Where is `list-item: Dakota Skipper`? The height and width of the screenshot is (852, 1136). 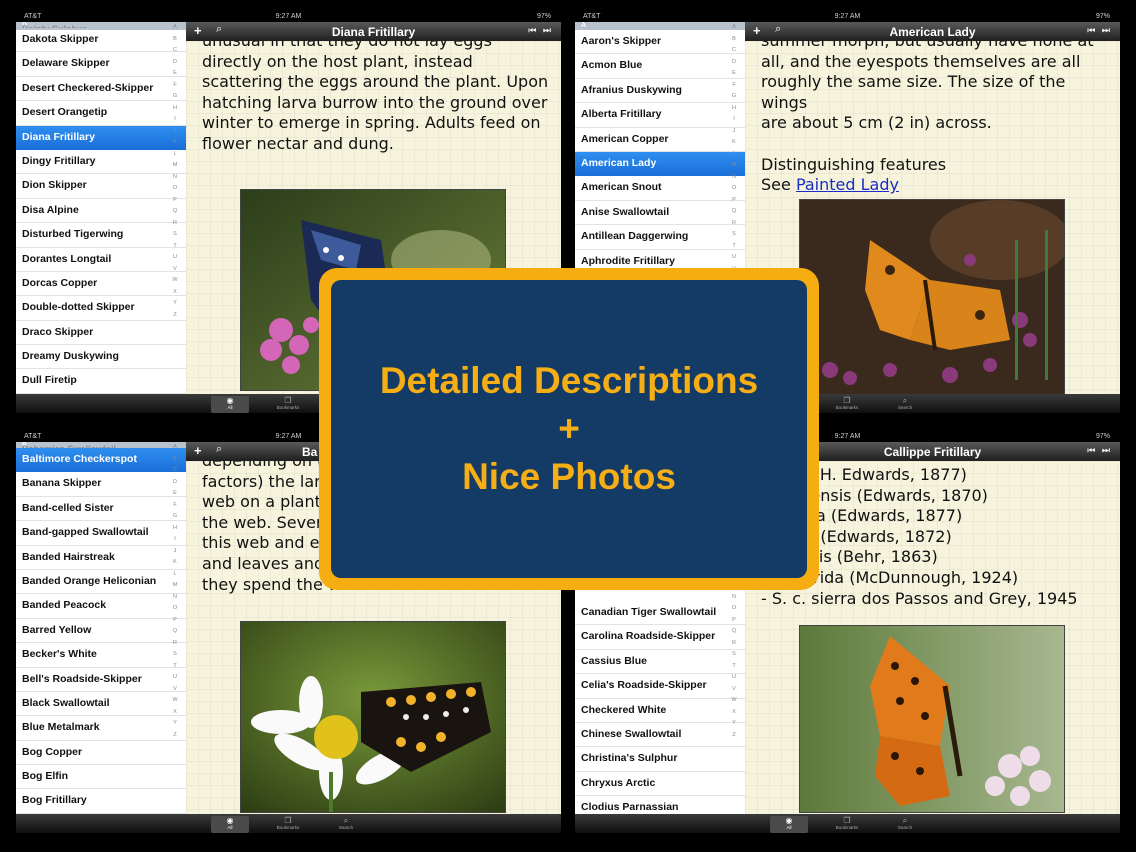 list-item: Dakota Skipper is located at coordinates (101, 40).